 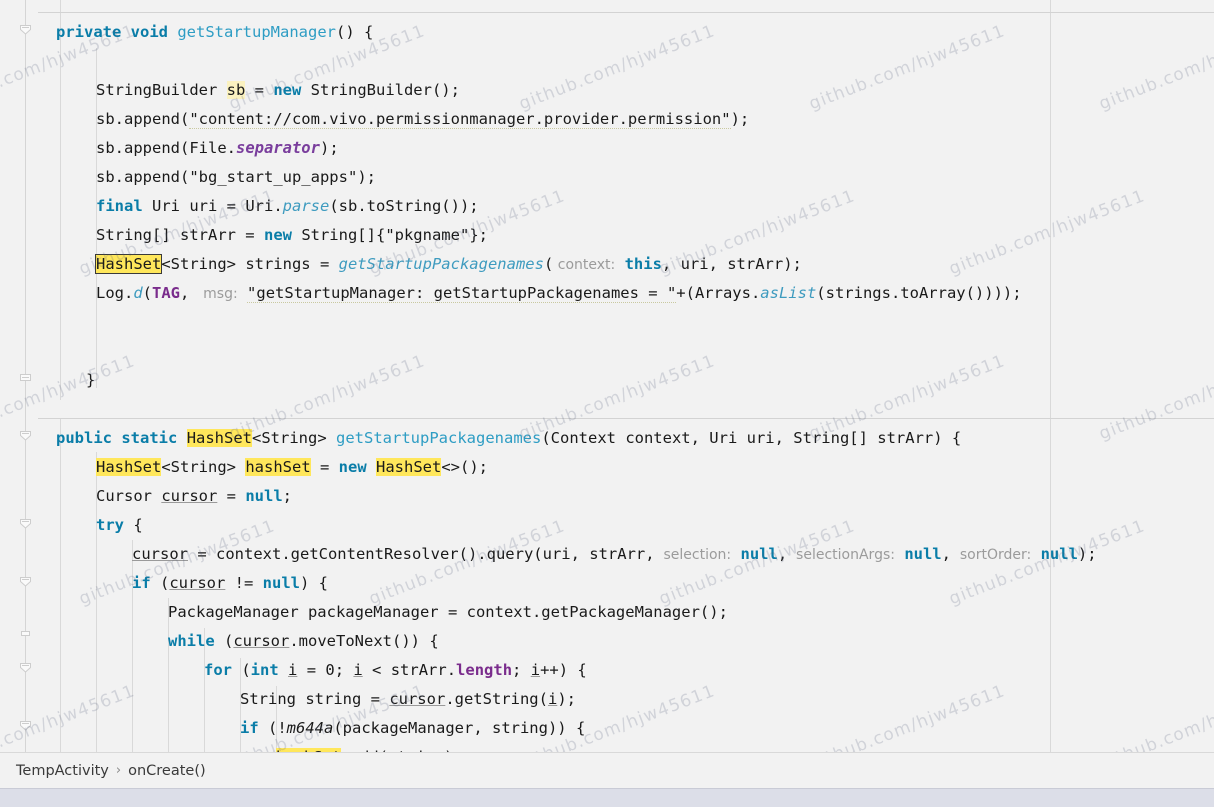 What do you see at coordinates (25, 377) in the screenshot?
I see `fold-marker-end` at bounding box center [25, 377].